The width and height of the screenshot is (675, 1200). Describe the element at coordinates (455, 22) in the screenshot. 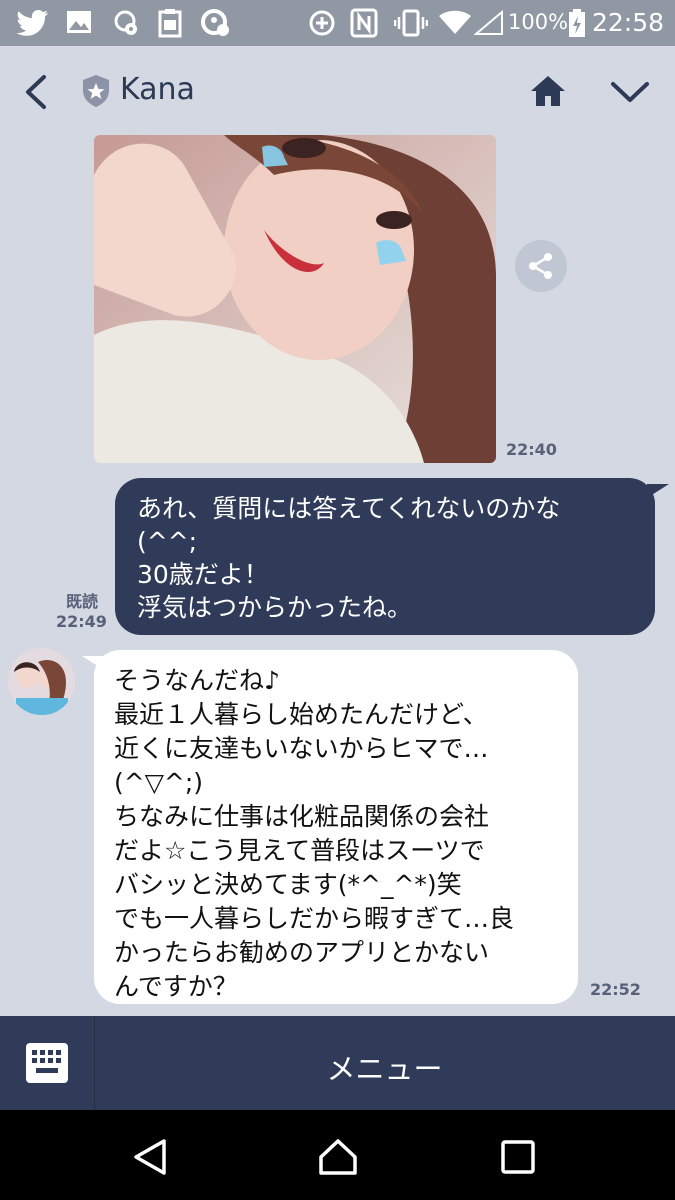

I see `wifi-icon` at that location.